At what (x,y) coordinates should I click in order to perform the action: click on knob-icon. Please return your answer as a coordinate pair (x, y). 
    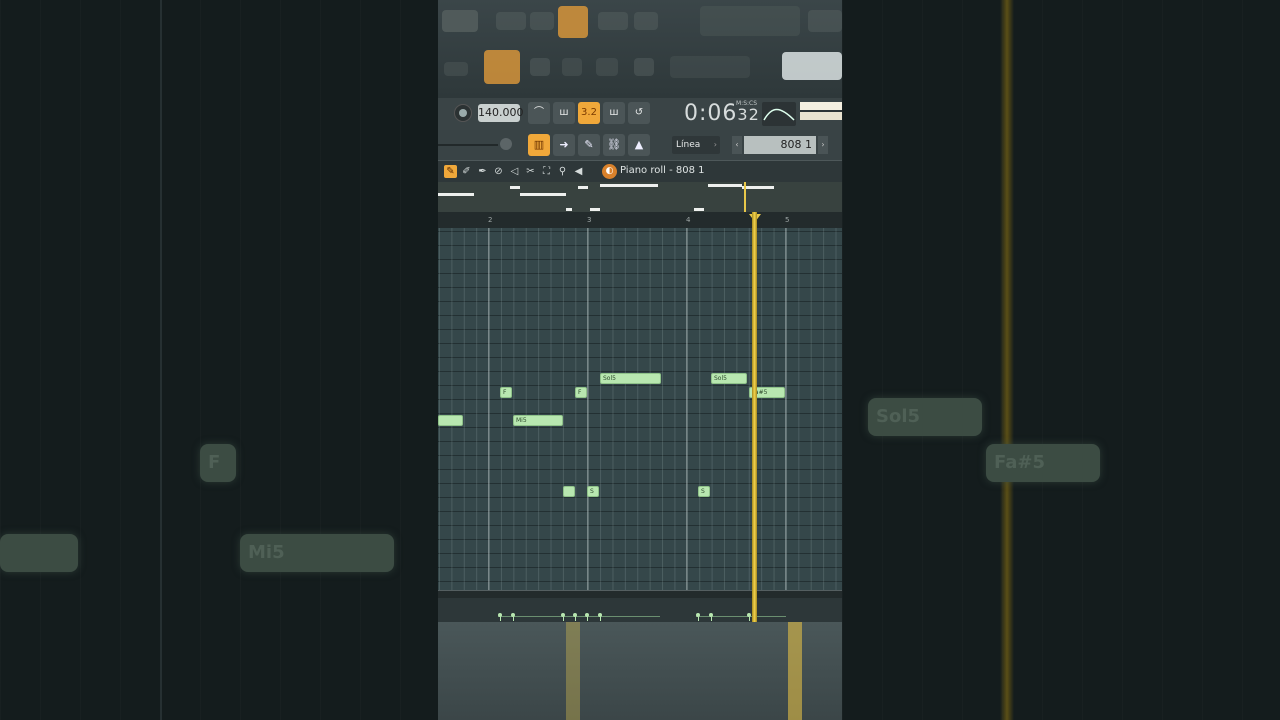
    Looking at the image, I should click on (506, 144).